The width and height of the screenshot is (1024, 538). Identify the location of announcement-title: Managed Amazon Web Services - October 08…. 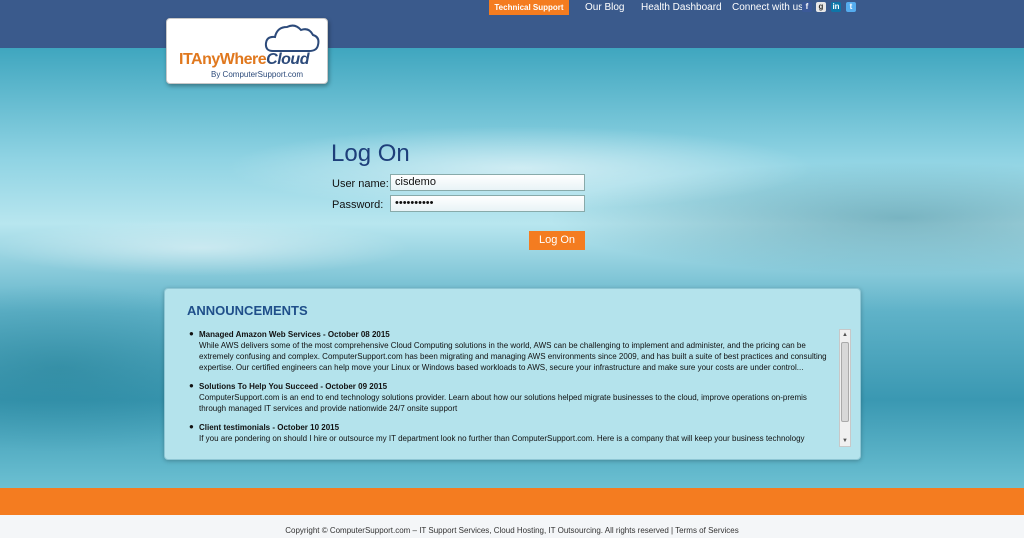
(294, 334).